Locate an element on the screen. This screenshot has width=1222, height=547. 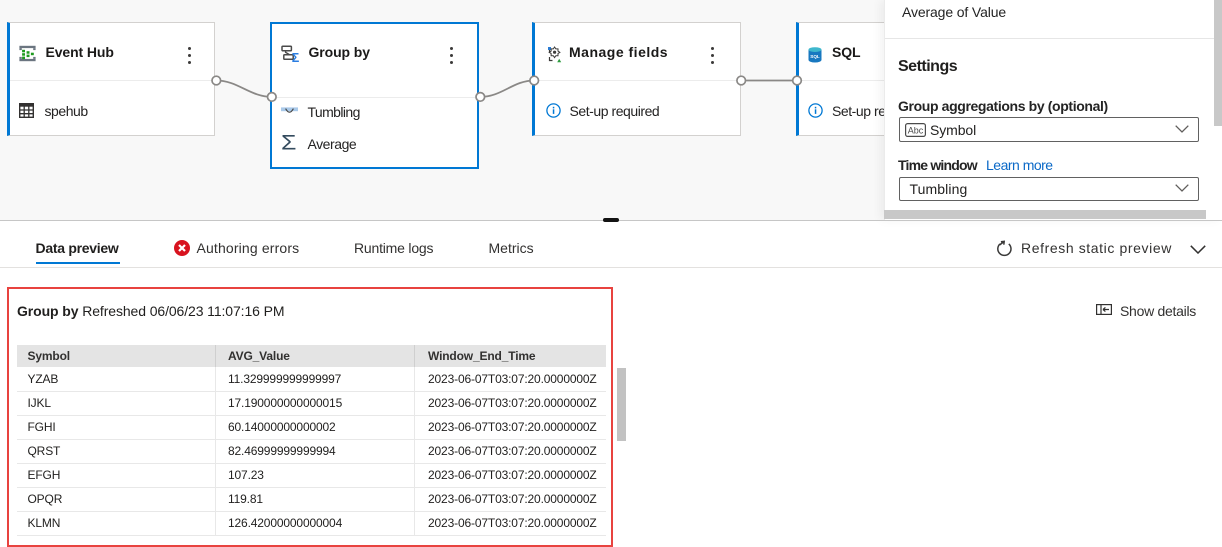
svg-text: SQL is located at coordinates (815, 55).